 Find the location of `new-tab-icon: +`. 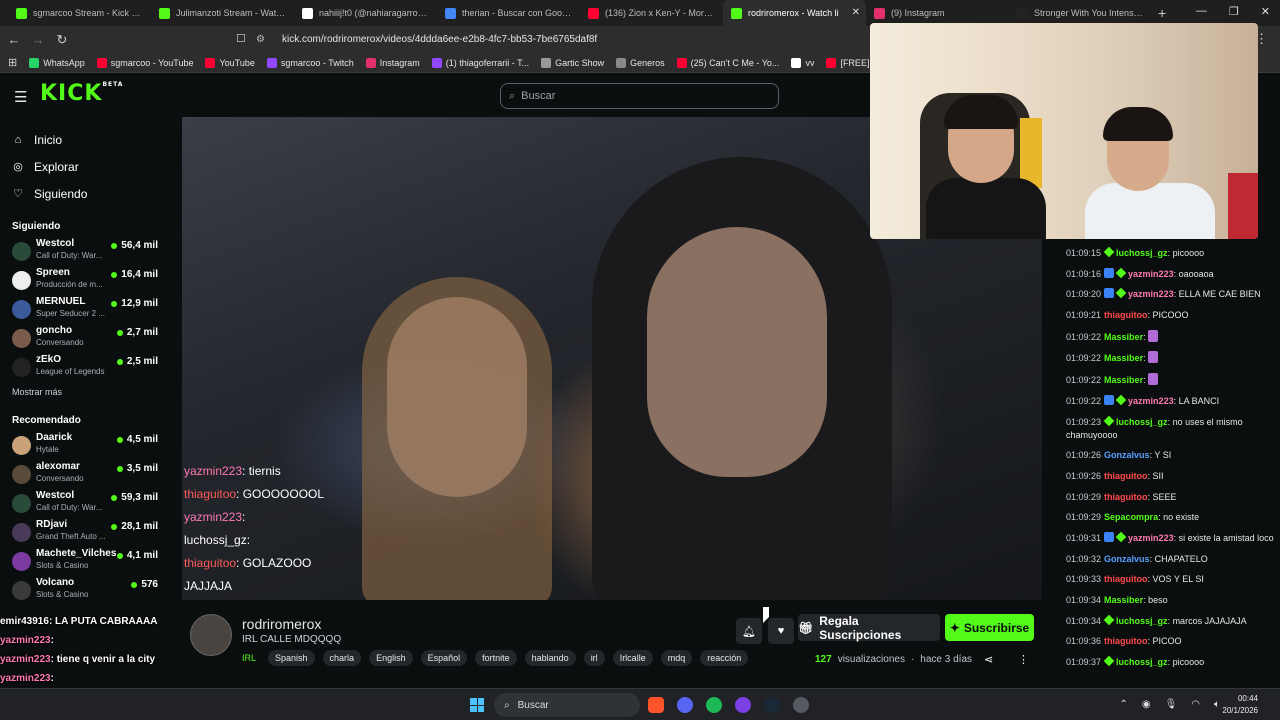

new-tab-icon: + is located at coordinates (1162, 13).